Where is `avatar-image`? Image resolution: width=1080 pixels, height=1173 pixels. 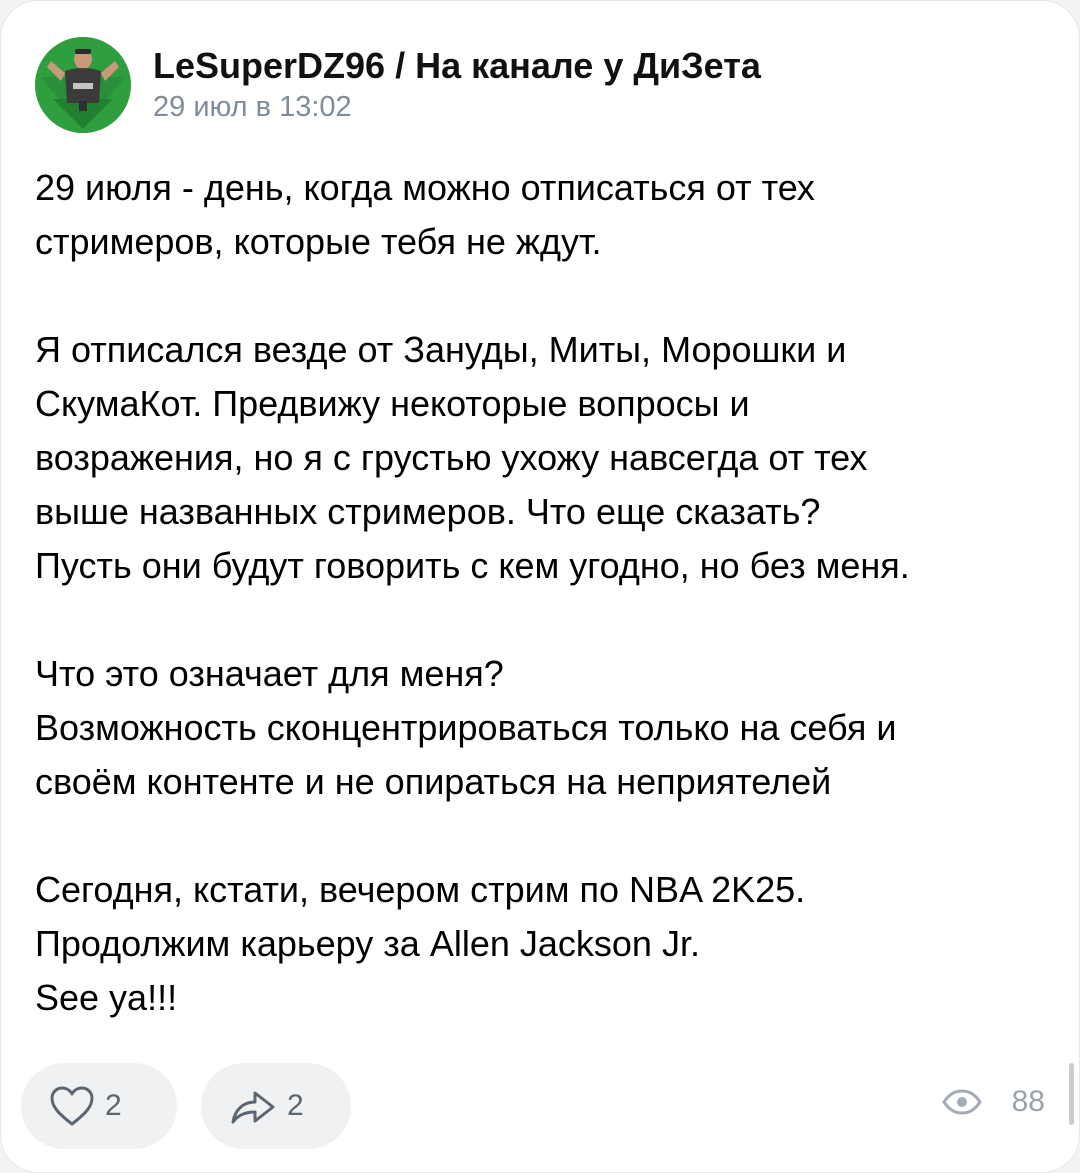
avatar-image is located at coordinates (83, 85).